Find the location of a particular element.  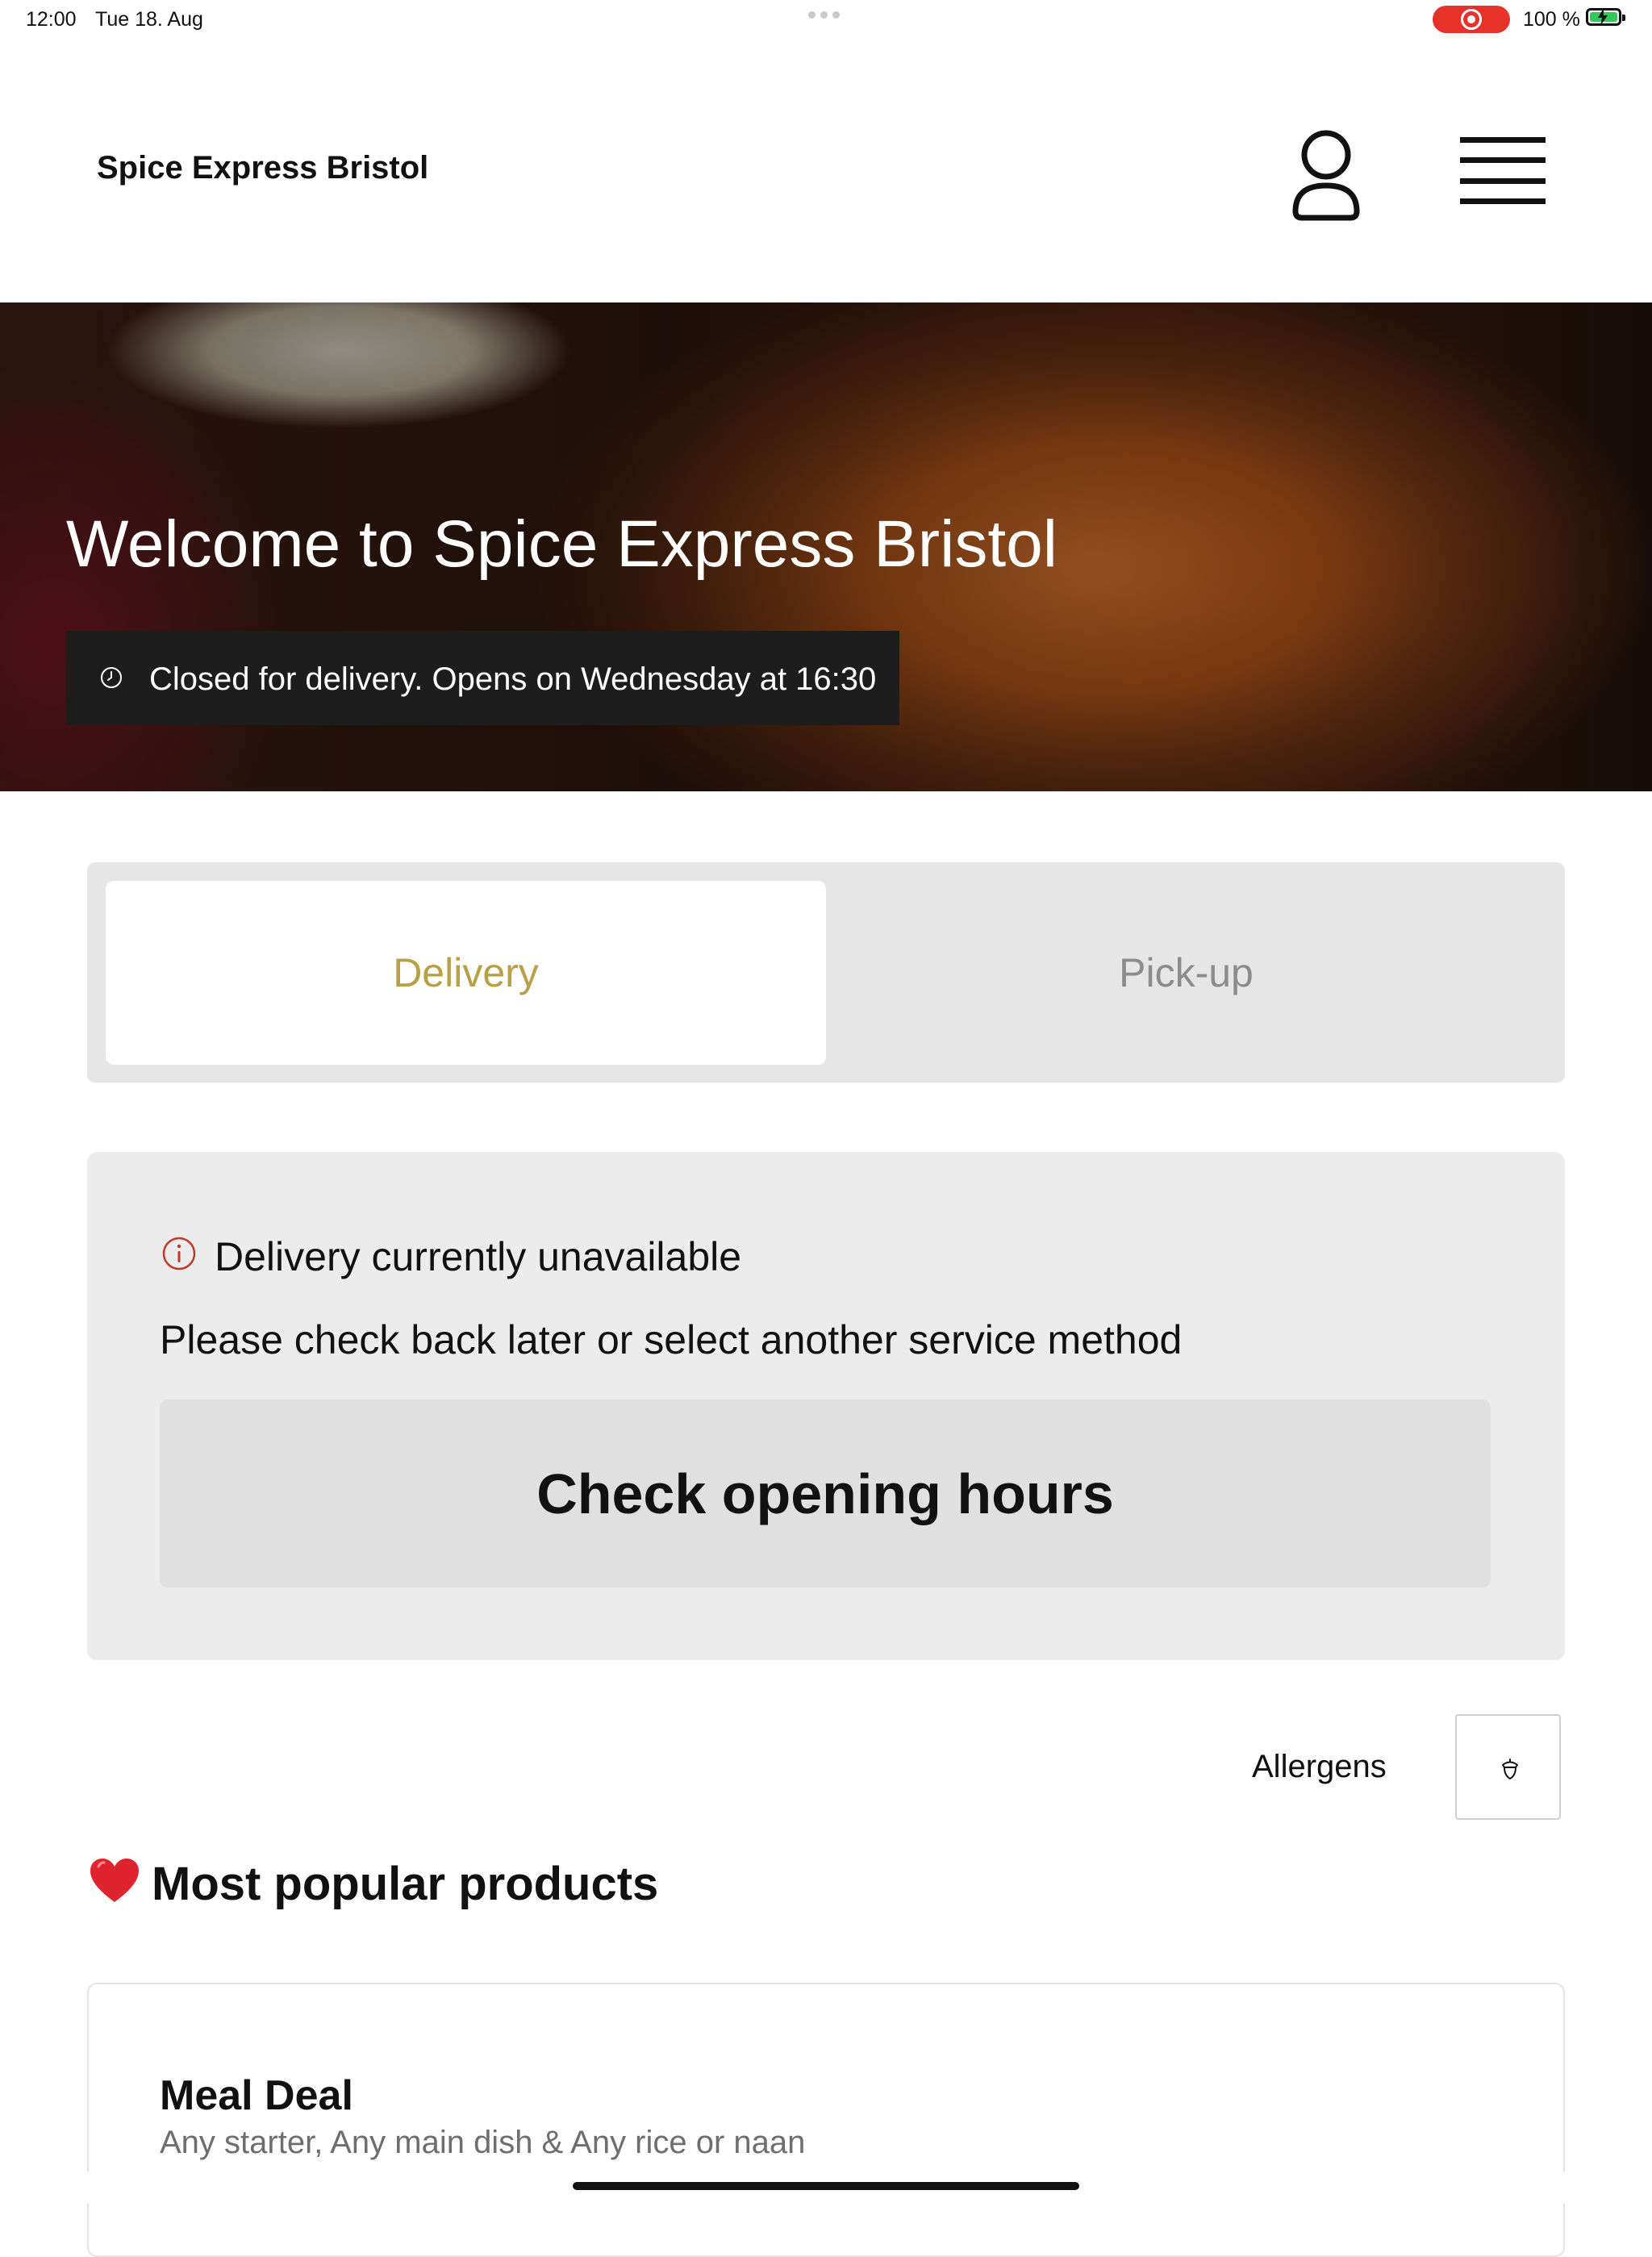

allergens-button is located at coordinates (1508, 1767).